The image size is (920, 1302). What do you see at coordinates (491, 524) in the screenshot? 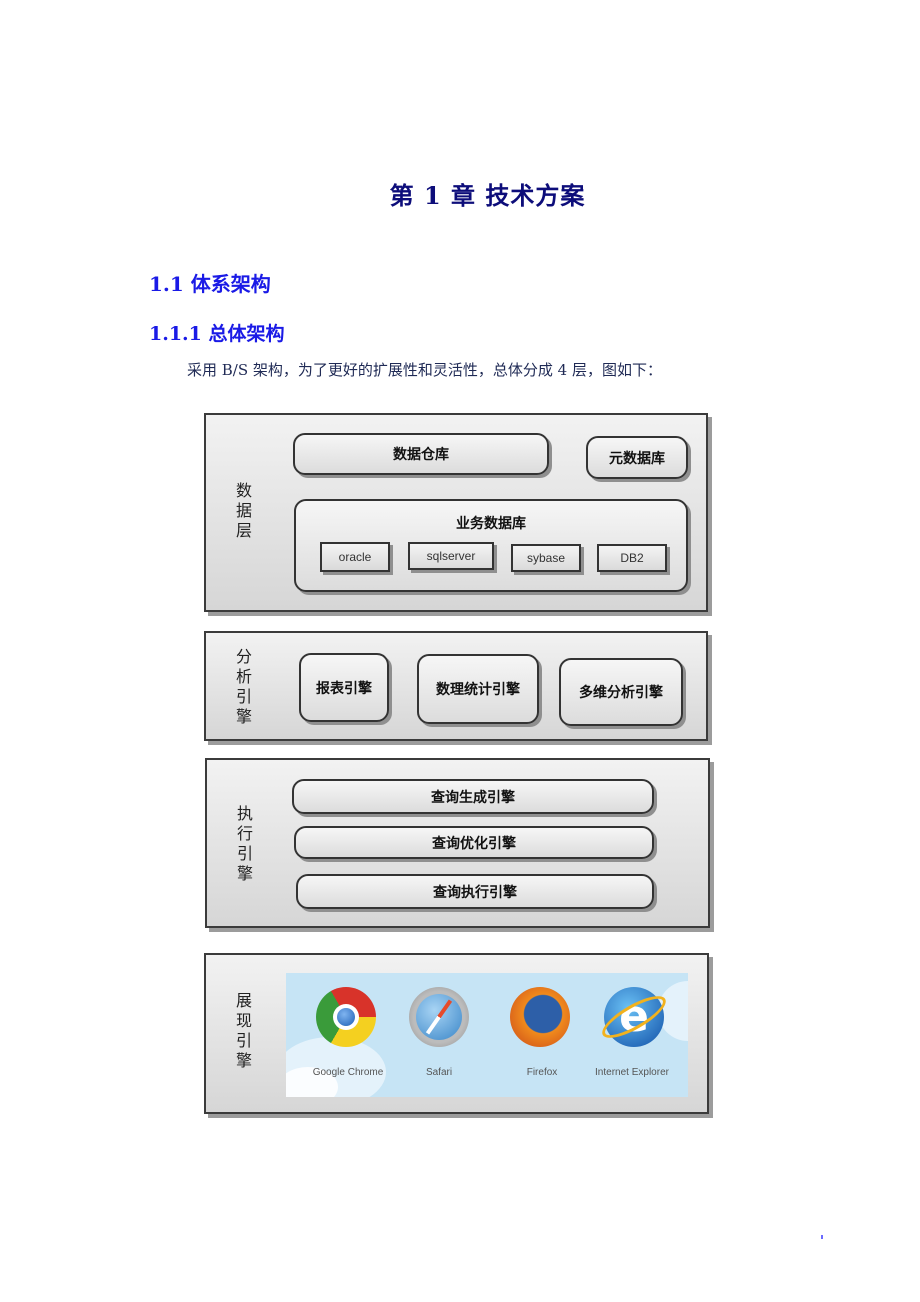
I see `business-db-title: 业务数据库` at bounding box center [491, 524].